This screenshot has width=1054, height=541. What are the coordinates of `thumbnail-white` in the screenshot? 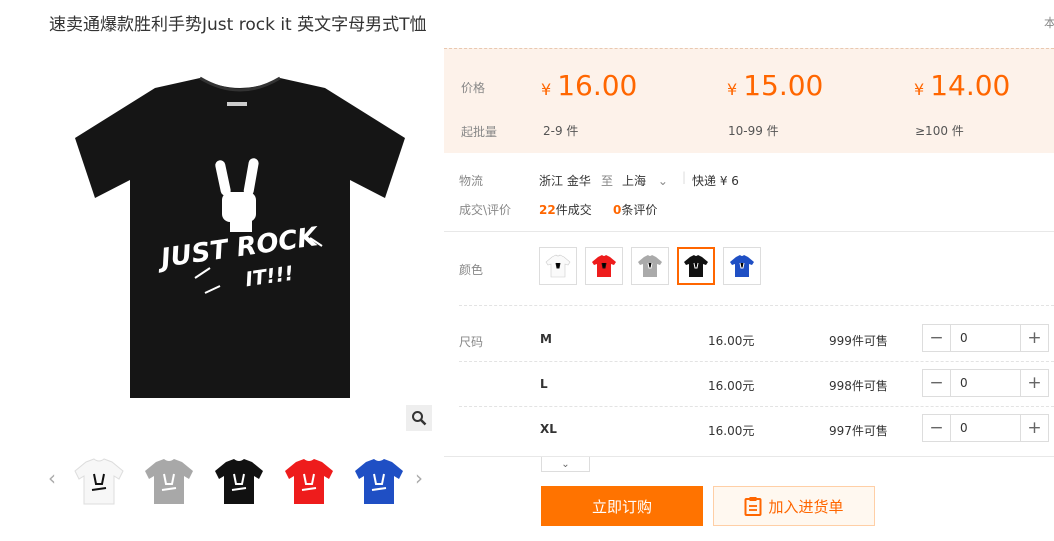 It's located at (99, 481).